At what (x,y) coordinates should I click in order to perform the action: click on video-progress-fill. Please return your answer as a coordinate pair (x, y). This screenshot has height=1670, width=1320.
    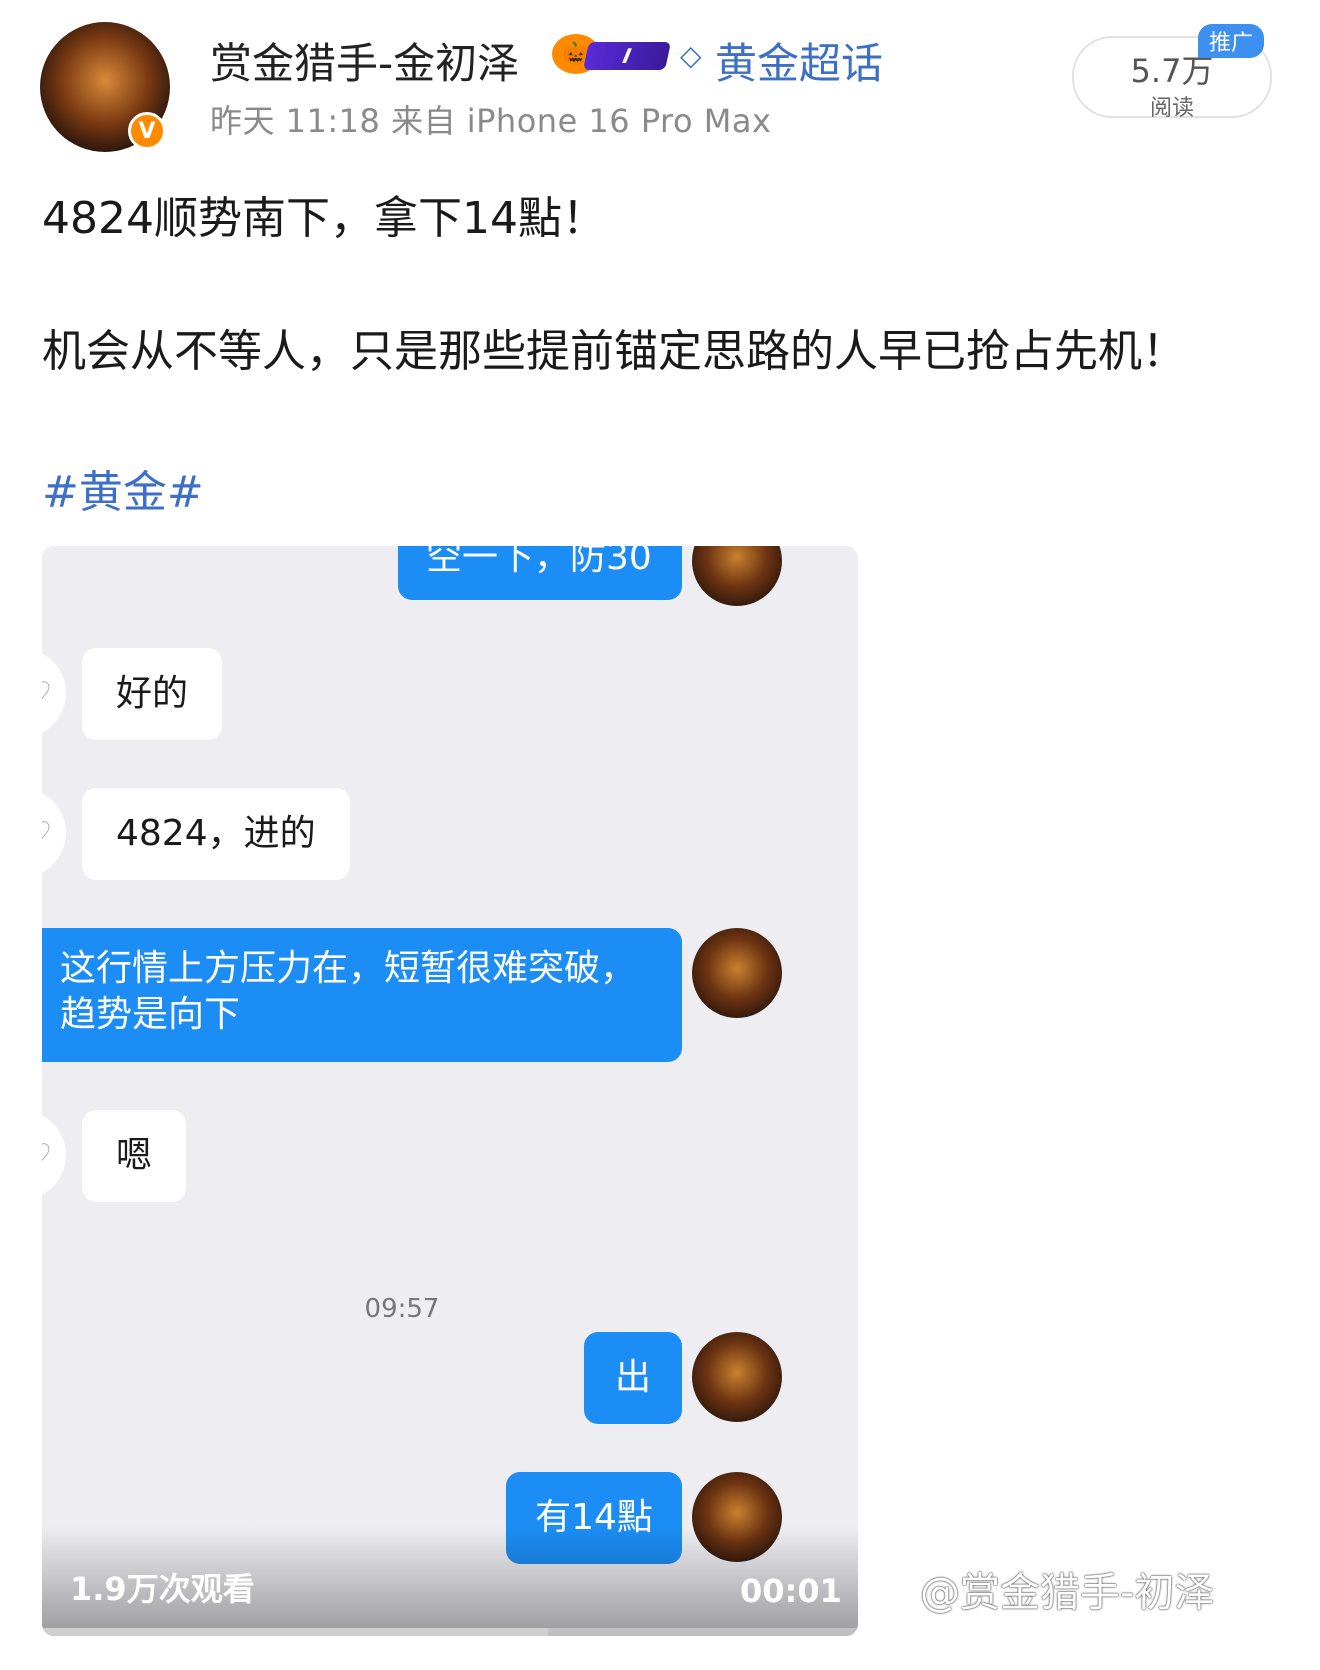
    Looking at the image, I should click on (295, 1632).